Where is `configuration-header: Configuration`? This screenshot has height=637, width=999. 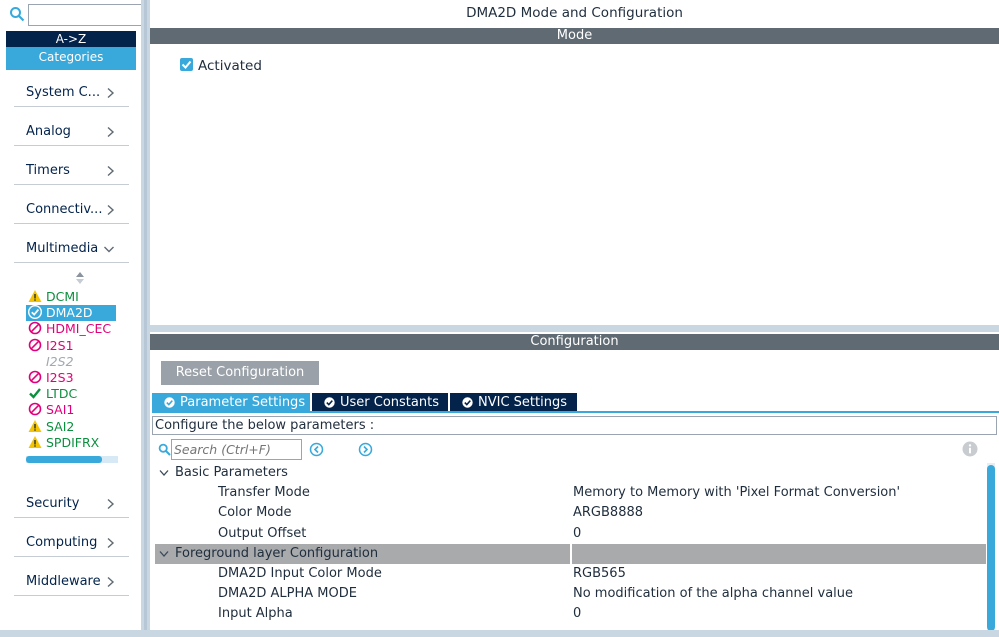 configuration-header: Configuration is located at coordinates (574, 342).